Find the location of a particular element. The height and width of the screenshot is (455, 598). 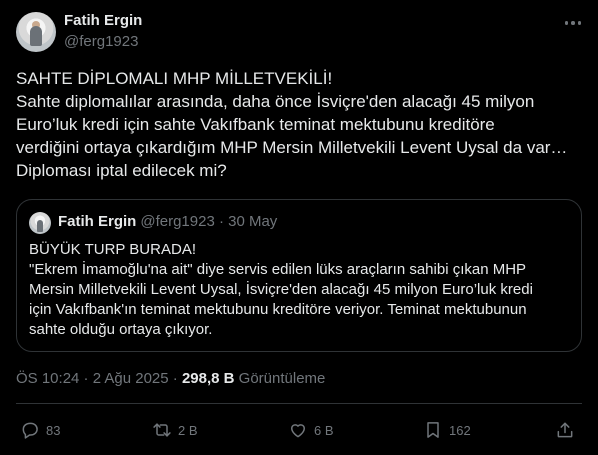

divider is located at coordinates (299, 403).